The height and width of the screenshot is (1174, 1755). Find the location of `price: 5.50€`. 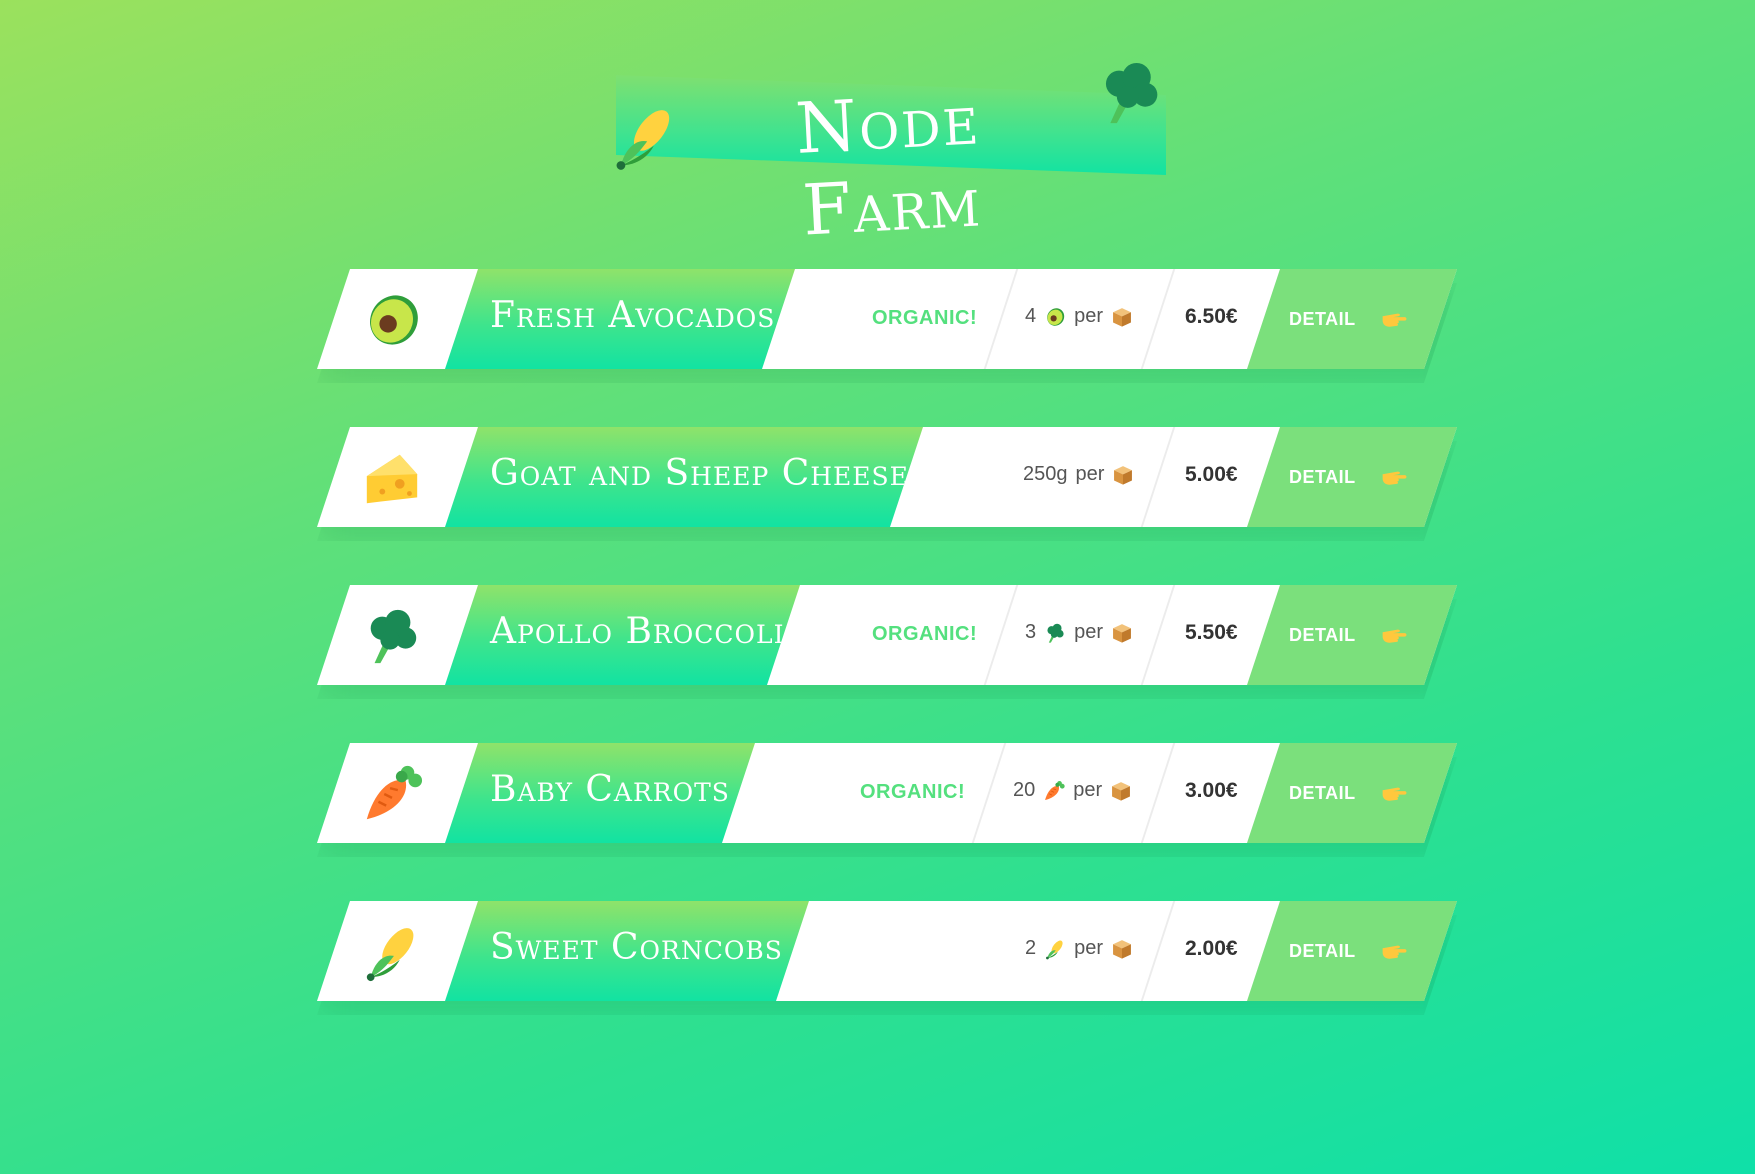

price: 5.50€ is located at coordinates (1211, 632).